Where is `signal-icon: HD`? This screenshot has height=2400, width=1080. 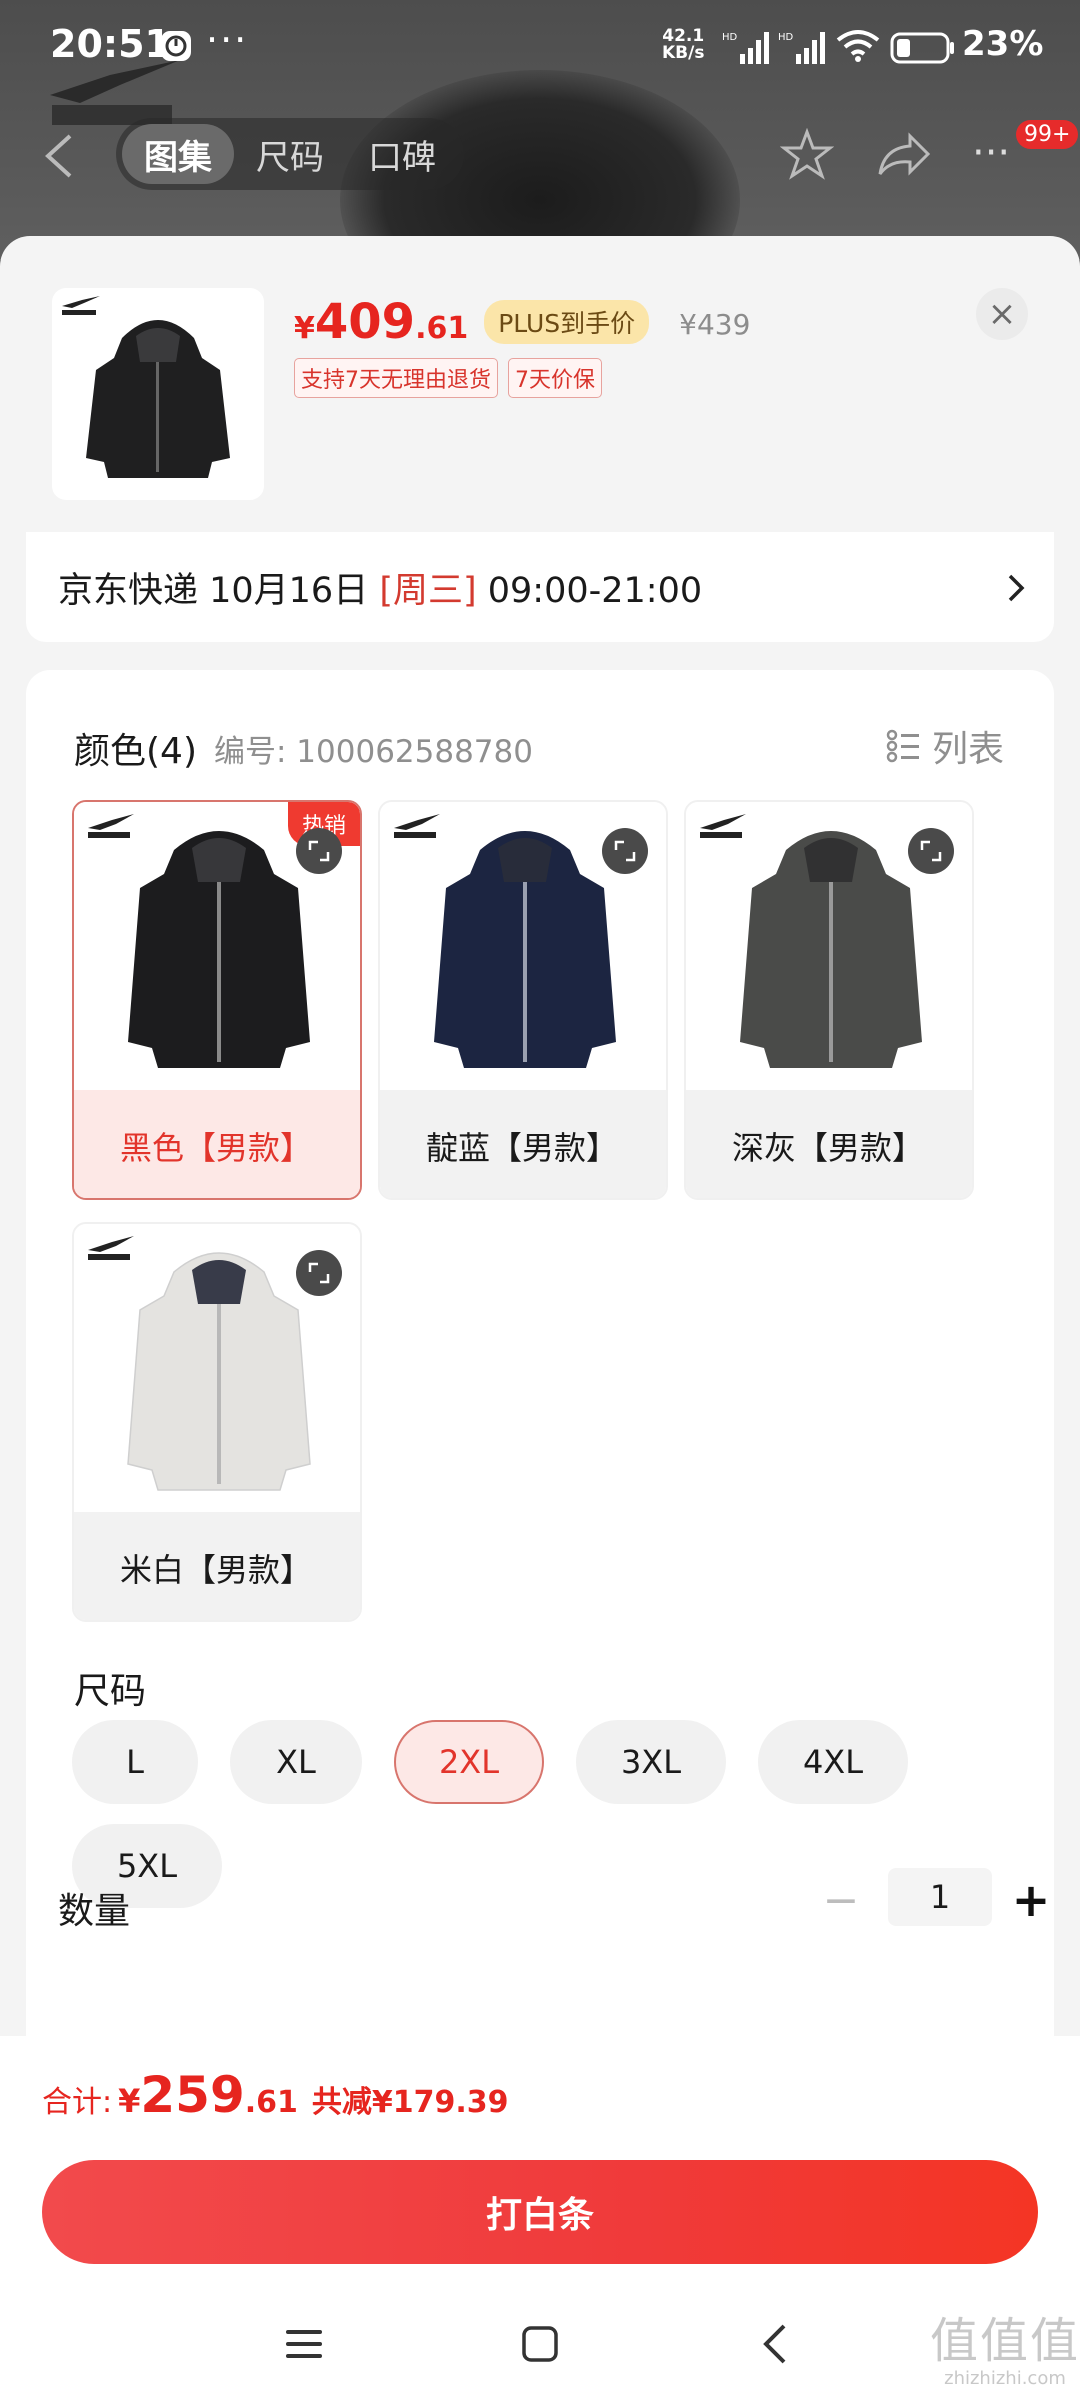
signal-icon: HD is located at coordinates (745, 48).